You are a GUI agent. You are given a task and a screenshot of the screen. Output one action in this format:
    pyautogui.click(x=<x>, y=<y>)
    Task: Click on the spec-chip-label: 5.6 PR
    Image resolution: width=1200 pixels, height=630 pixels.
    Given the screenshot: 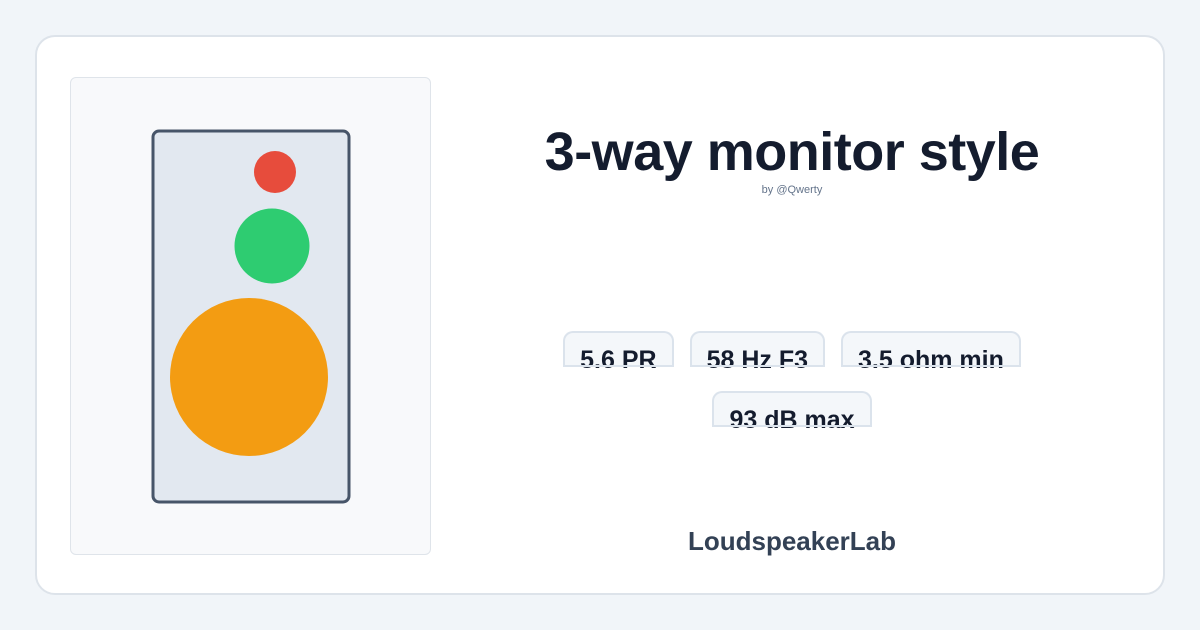 What is the action you would take?
    pyautogui.click(x=618, y=360)
    